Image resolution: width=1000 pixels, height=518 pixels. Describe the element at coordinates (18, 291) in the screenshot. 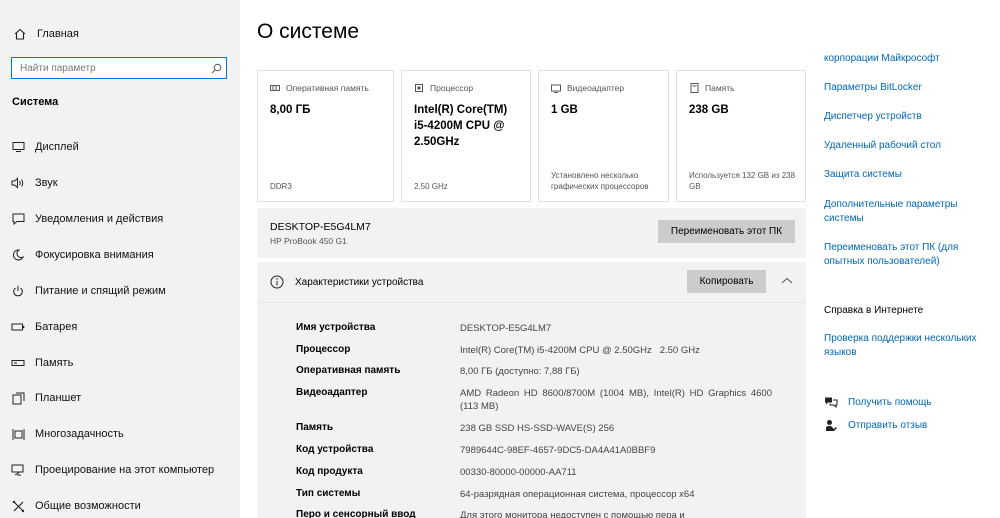

I see `power-icon` at that location.